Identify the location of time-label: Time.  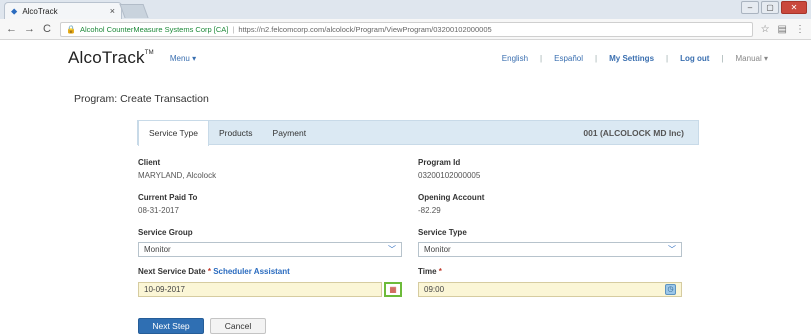
(427, 271).